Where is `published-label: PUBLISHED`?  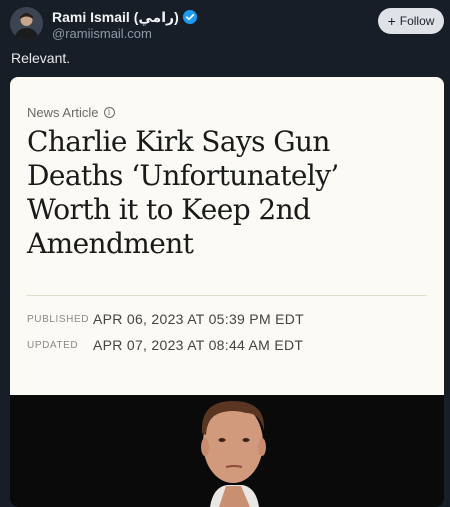 published-label: PUBLISHED is located at coordinates (58, 319).